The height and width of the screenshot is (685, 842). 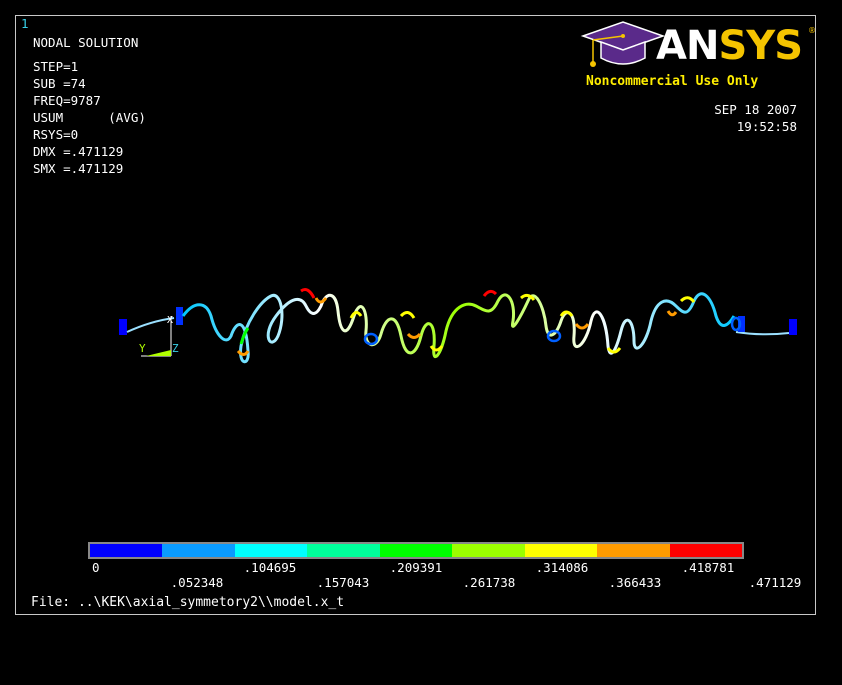 What do you see at coordinates (562, 567) in the screenshot?
I see `legend-label: .314086` at bounding box center [562, 567].